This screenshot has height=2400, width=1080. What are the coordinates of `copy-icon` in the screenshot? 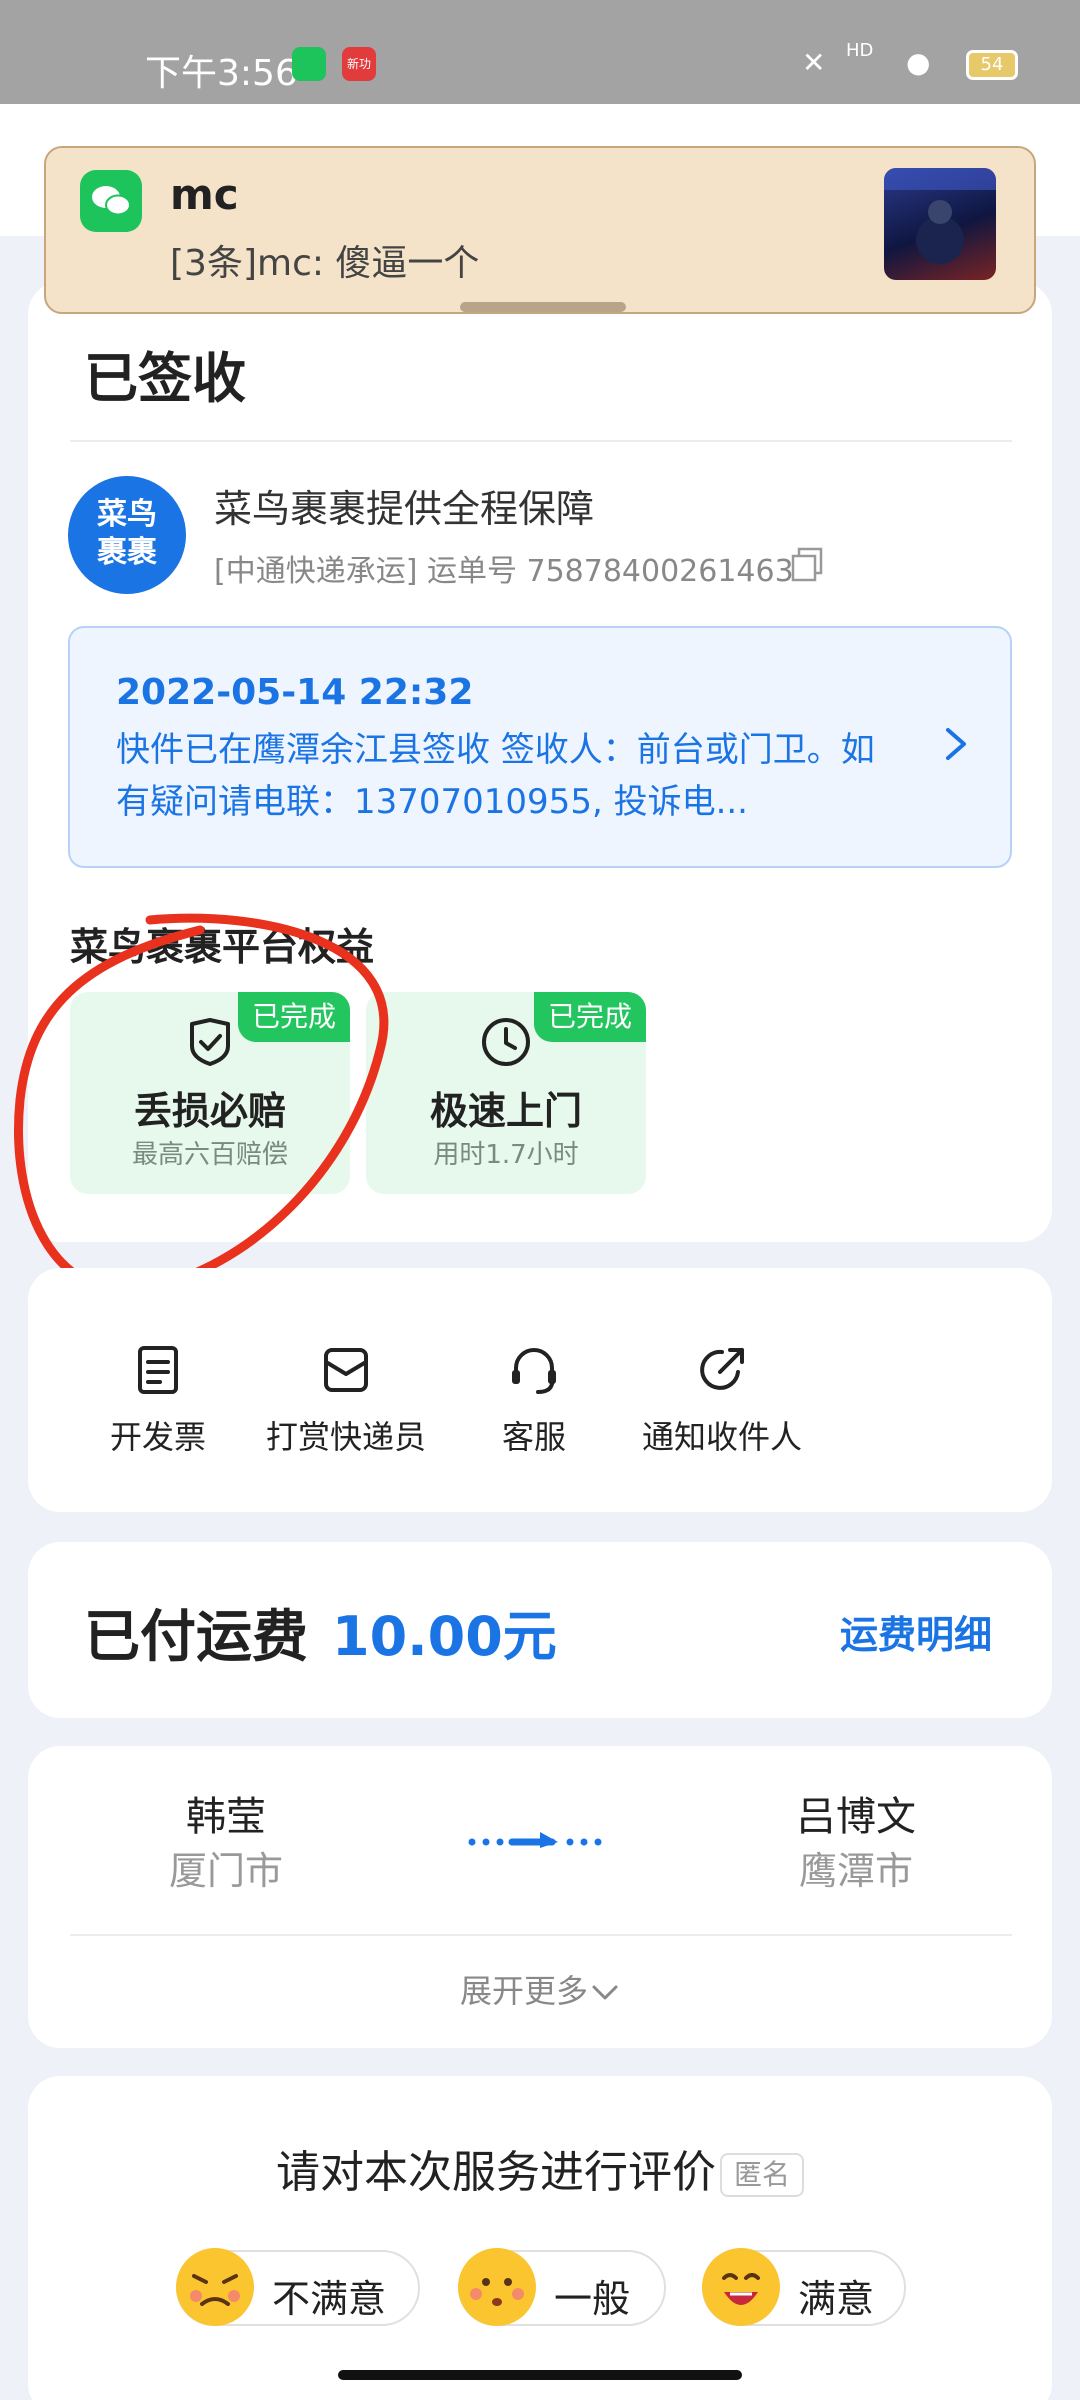 It's located at (808, 564).